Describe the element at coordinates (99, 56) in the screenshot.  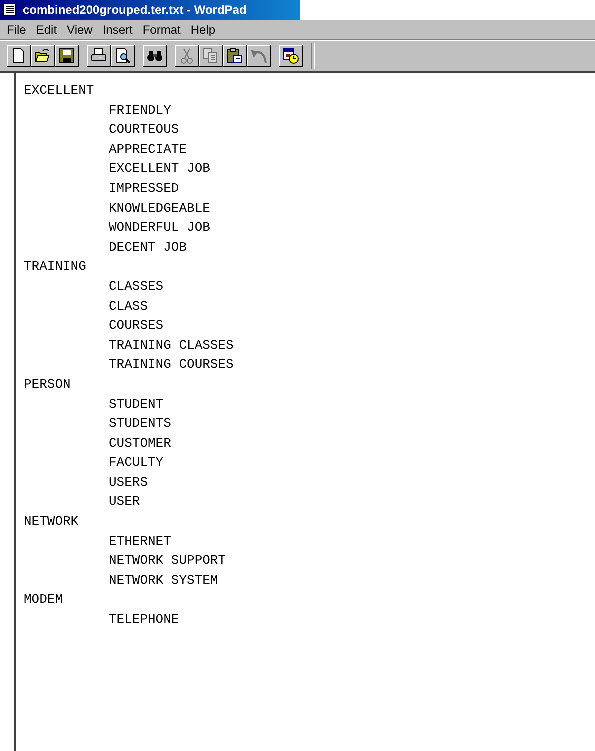
I see `print-button` at that location.